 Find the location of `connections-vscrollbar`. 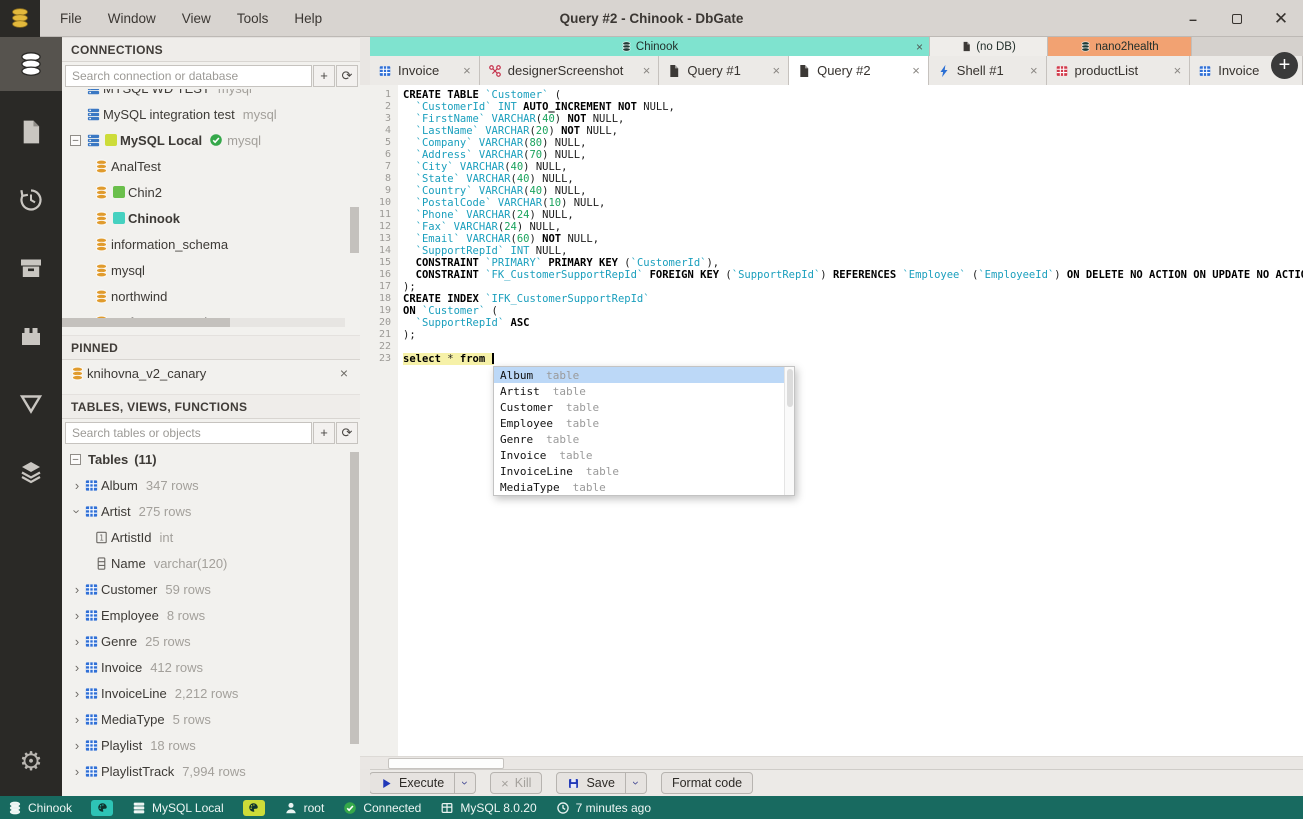

connections-vscrollbar is located at coordinates (354, 230).